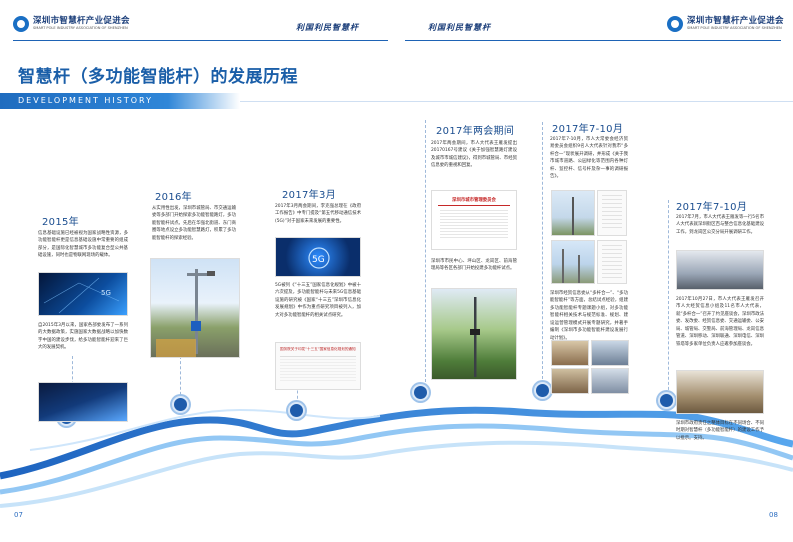  What do you see at coordinates (81, 20) in the screenshot?
I see `left-logo-name: 深圳市智慧杆产业促进会` at bounding box center [81, 20].